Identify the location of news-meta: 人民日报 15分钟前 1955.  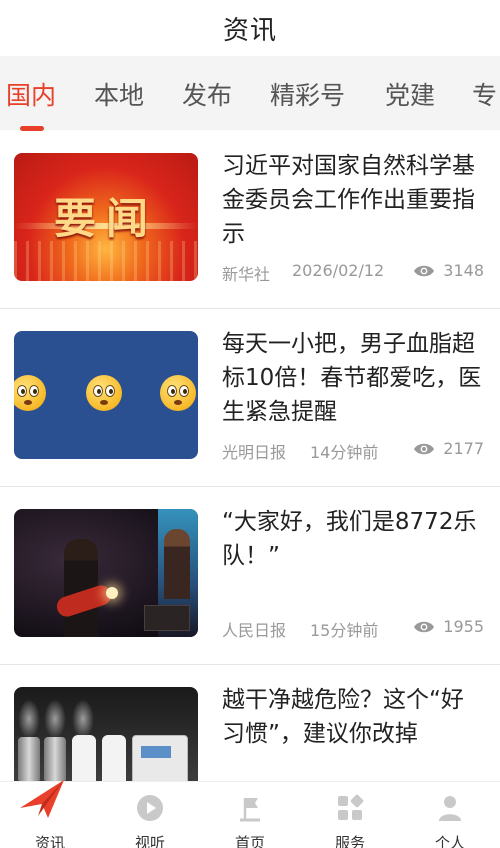
(353, 627).